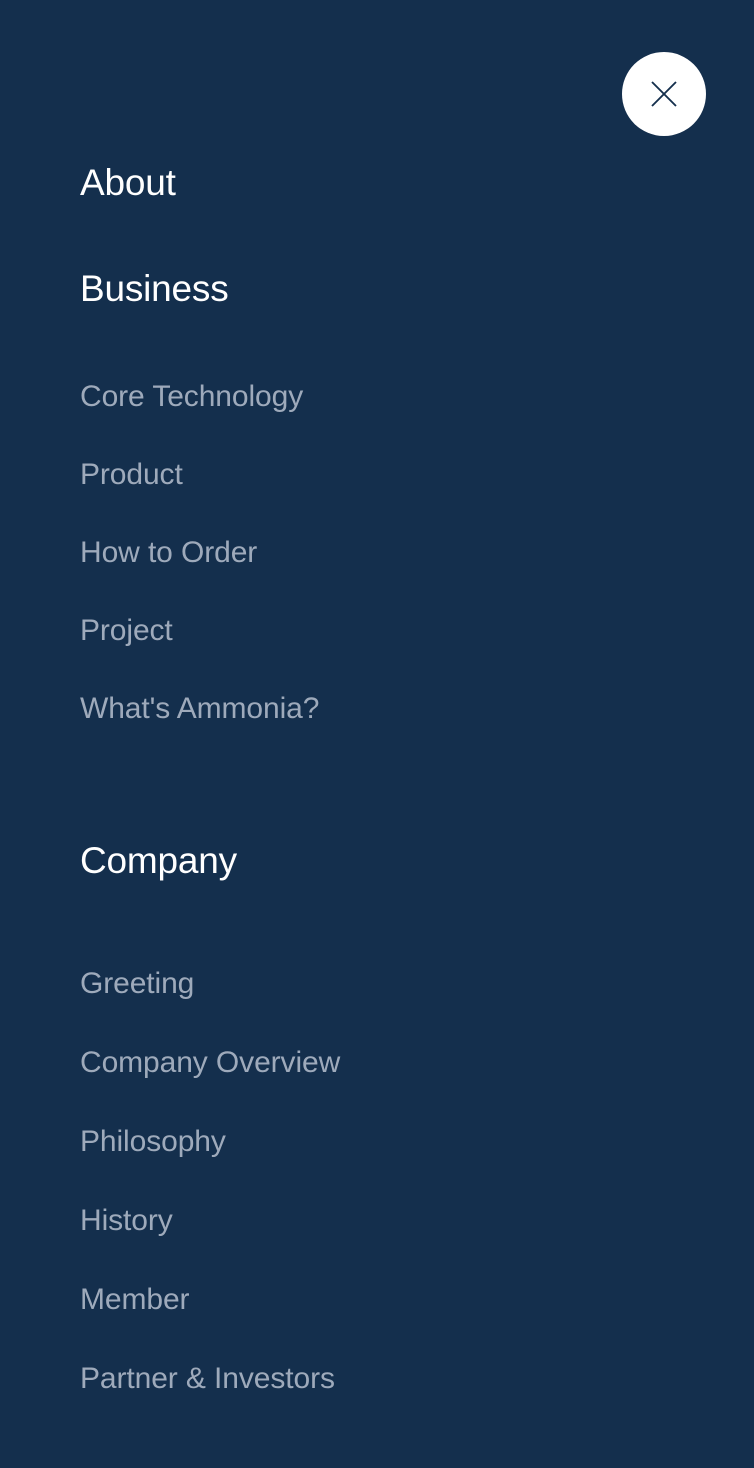 This screenshot has height=1468, width=754. I want to click on nav-item-greeting: Greeting, so click(417, 984).